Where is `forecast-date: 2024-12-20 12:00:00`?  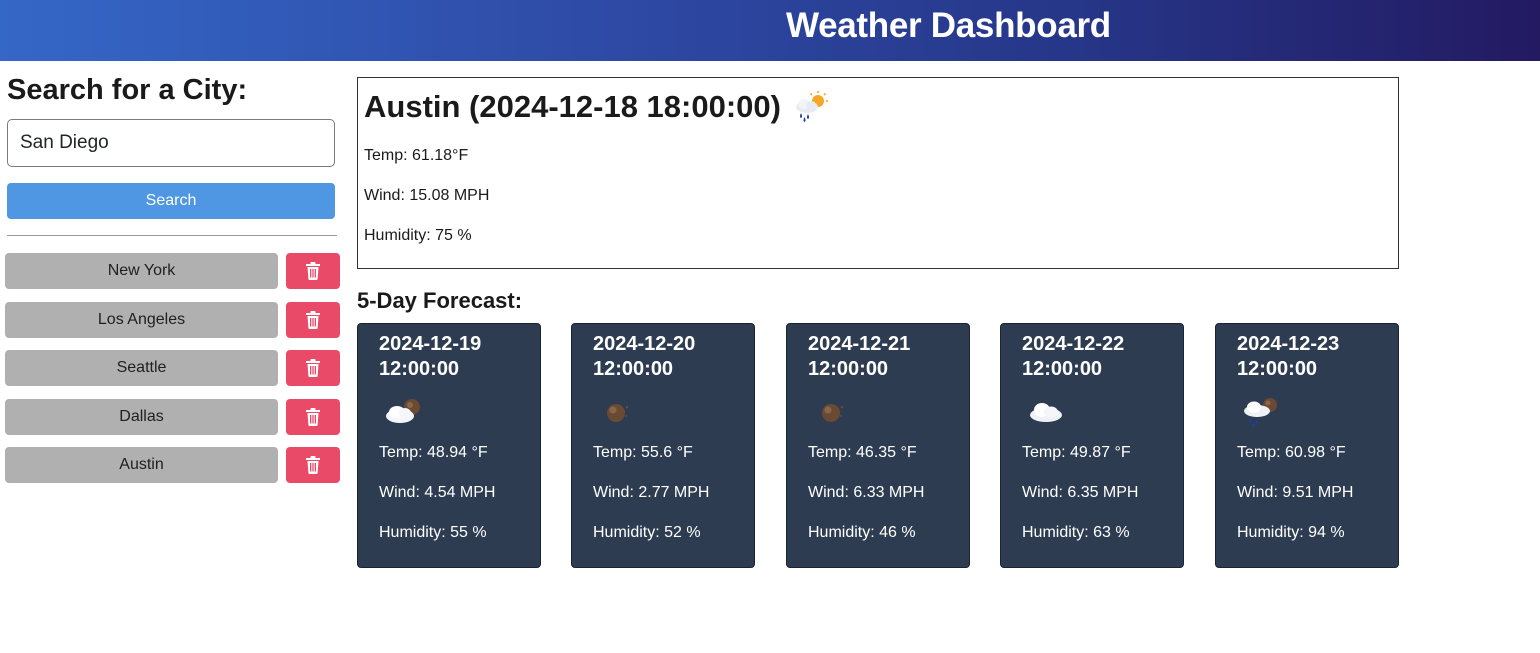 forecast-date: 2024-12-20 12:00:00 is located at coordinates (644, 356).